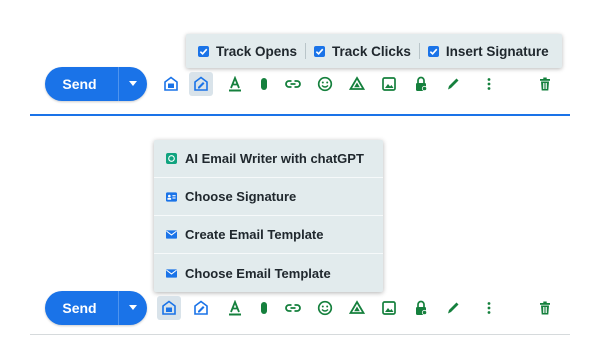 Image resolution: width=600 pixels, height=338 pixels. I want to click on menu-item-create-email-template: Create Email Template, so click(268, 235).